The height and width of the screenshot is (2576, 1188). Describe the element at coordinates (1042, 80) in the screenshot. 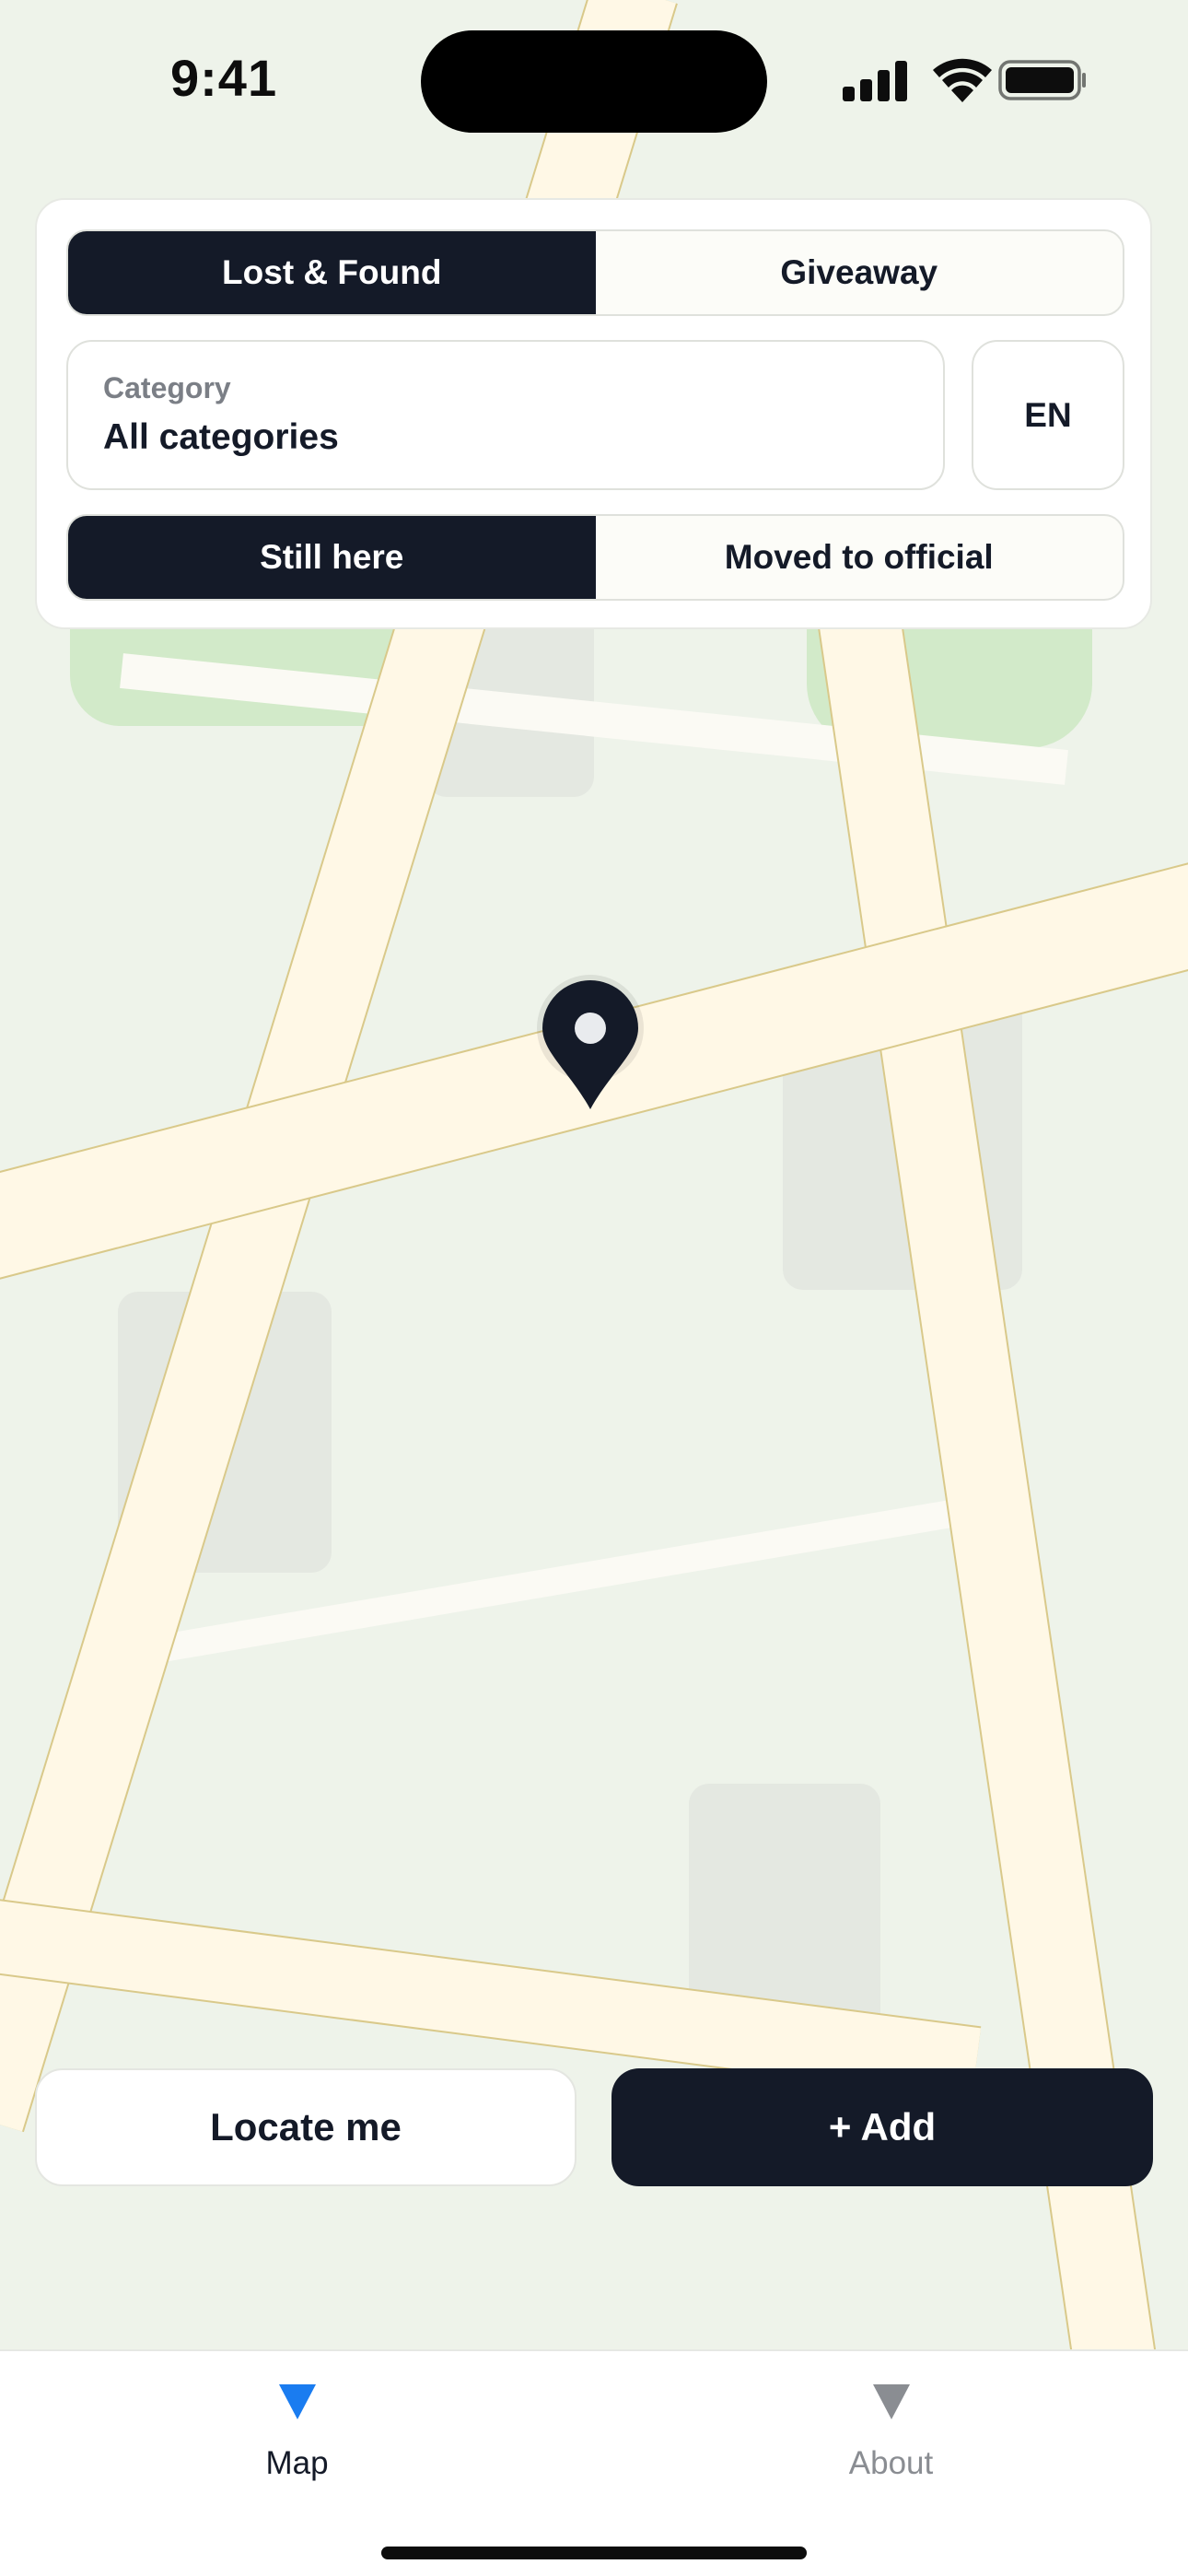

I see `battery-icon` at that location.